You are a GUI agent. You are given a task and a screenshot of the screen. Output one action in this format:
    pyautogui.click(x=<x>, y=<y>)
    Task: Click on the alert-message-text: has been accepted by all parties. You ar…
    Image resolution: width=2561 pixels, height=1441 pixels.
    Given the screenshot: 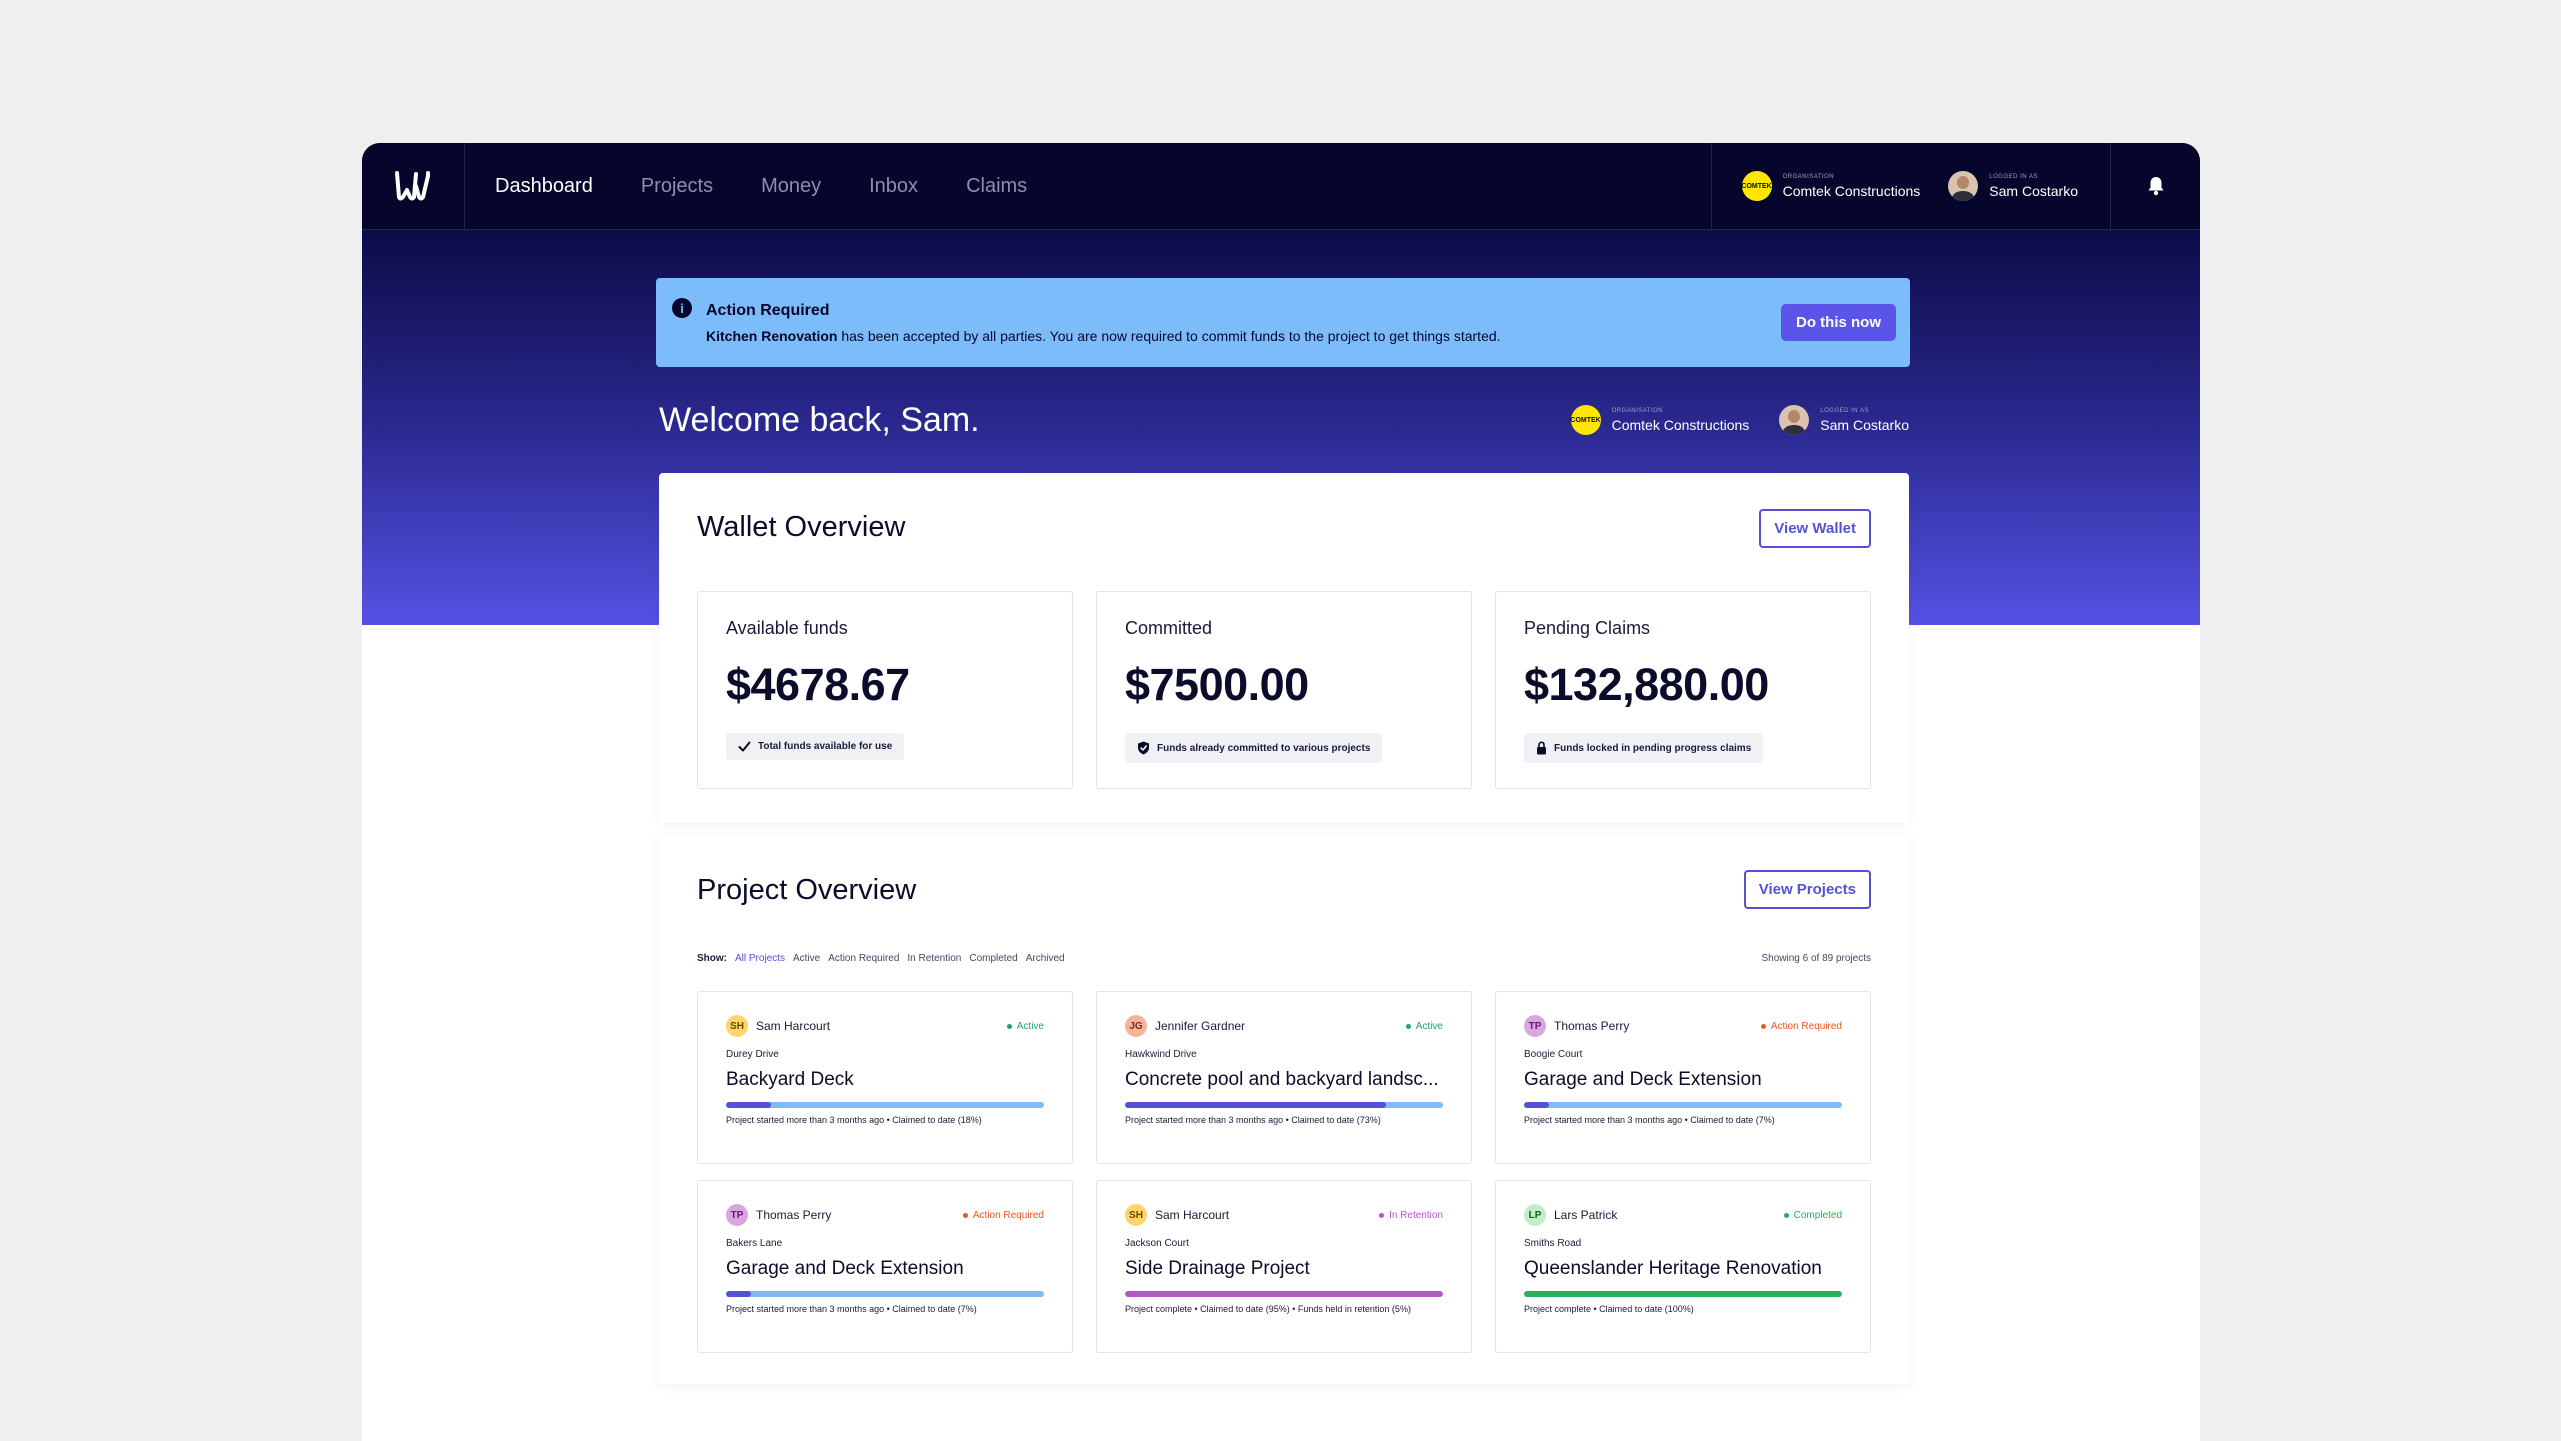 What is the action you would take?
    pyautogui.click(x=1169, y=335)
    